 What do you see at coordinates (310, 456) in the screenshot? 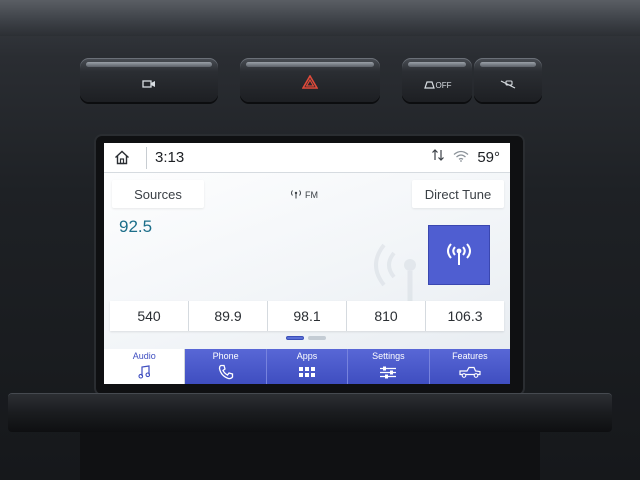
I see `lower-dash-panel` at bounding box center [310, 456].